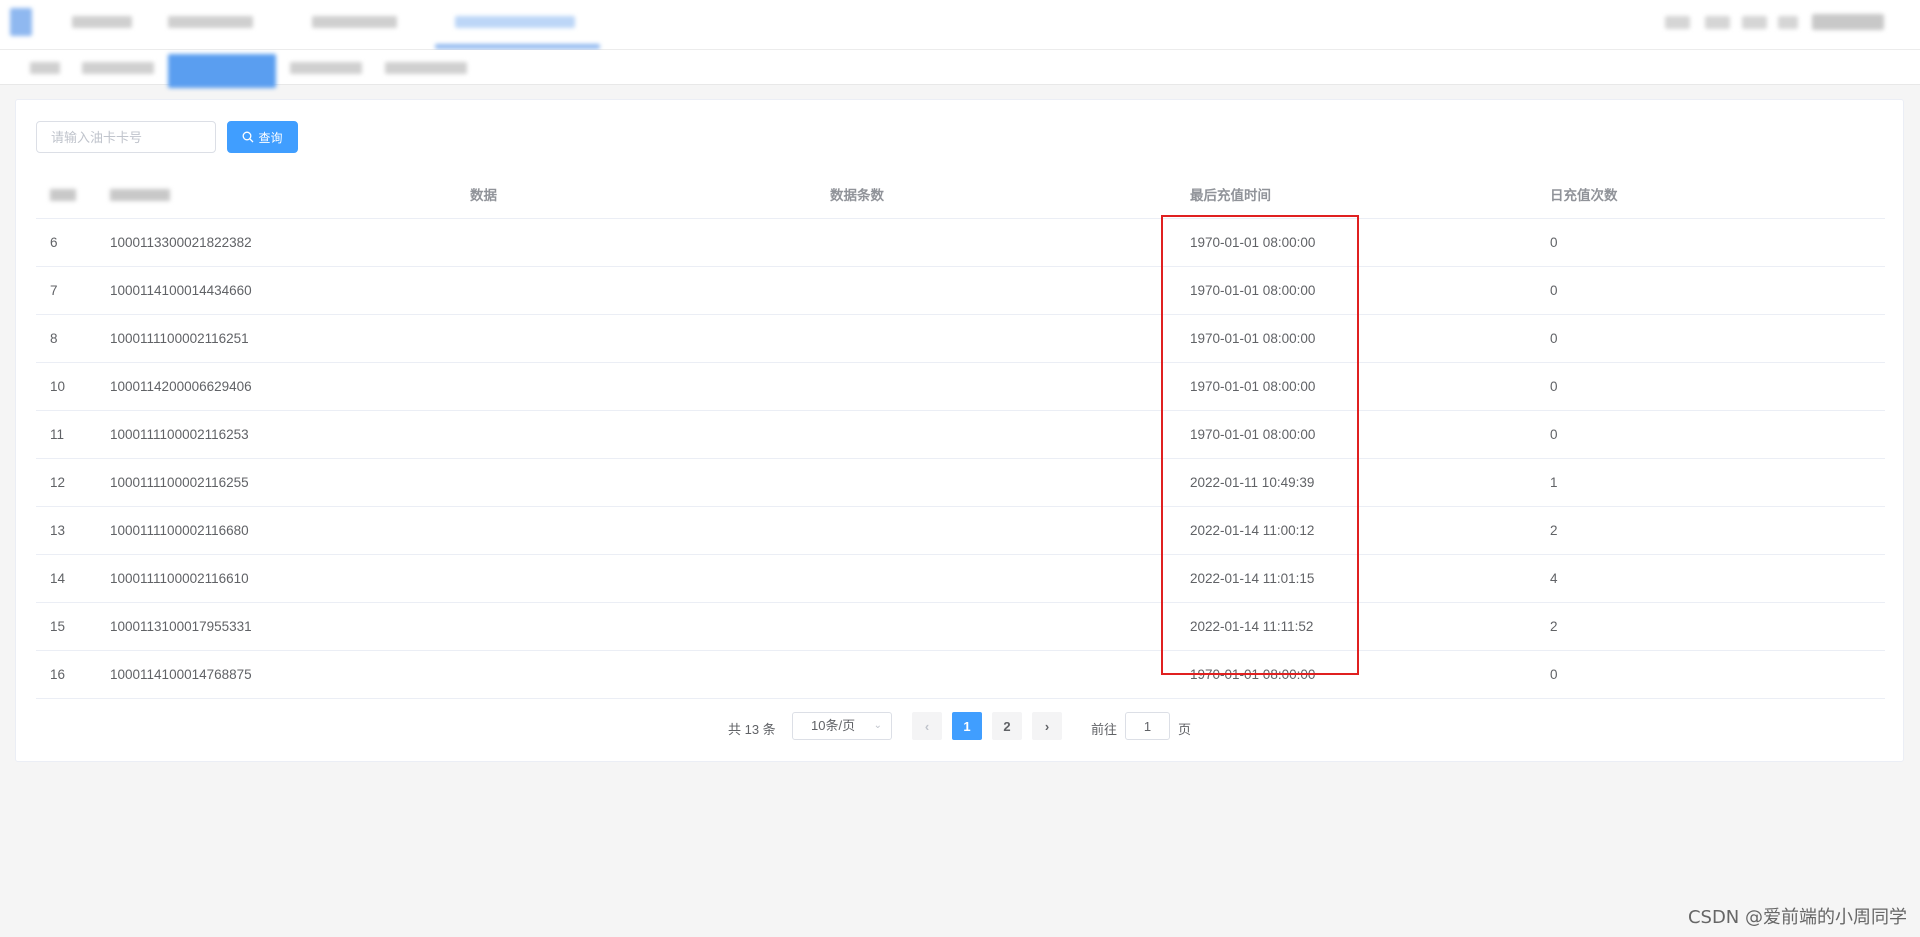 The image size is (1920, 937). I want to click on cell-last-recharge-time: 2022-01-11 10:49:39, so click(1356, 482).